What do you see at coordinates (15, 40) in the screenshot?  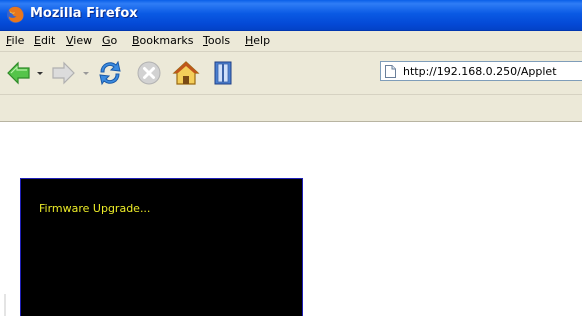 I see `menu-file: File` at bounding box center [15, 40].